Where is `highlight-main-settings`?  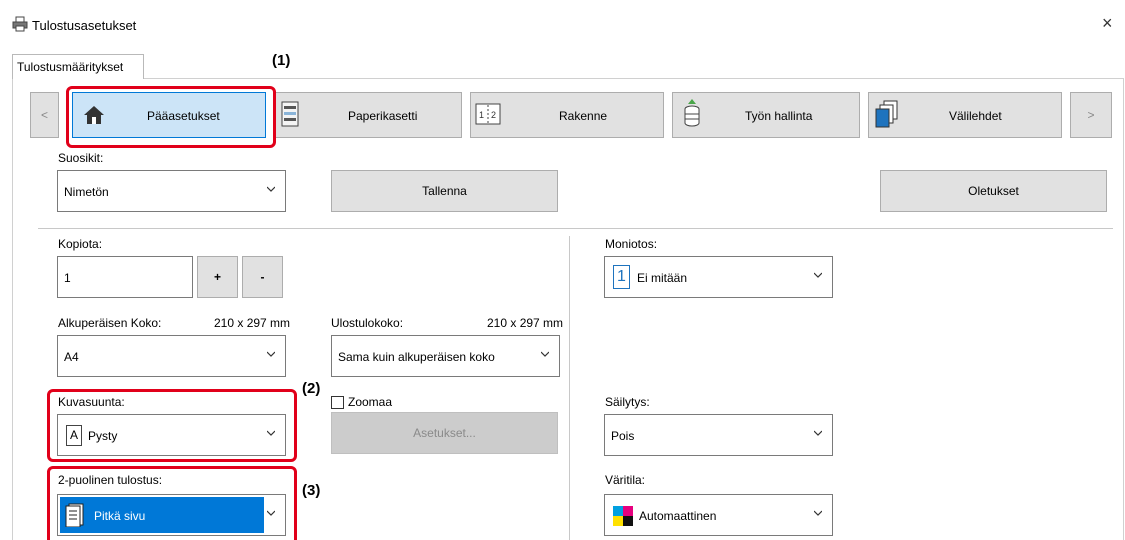 highlight-main-settings is located at coordinates (171, 117).